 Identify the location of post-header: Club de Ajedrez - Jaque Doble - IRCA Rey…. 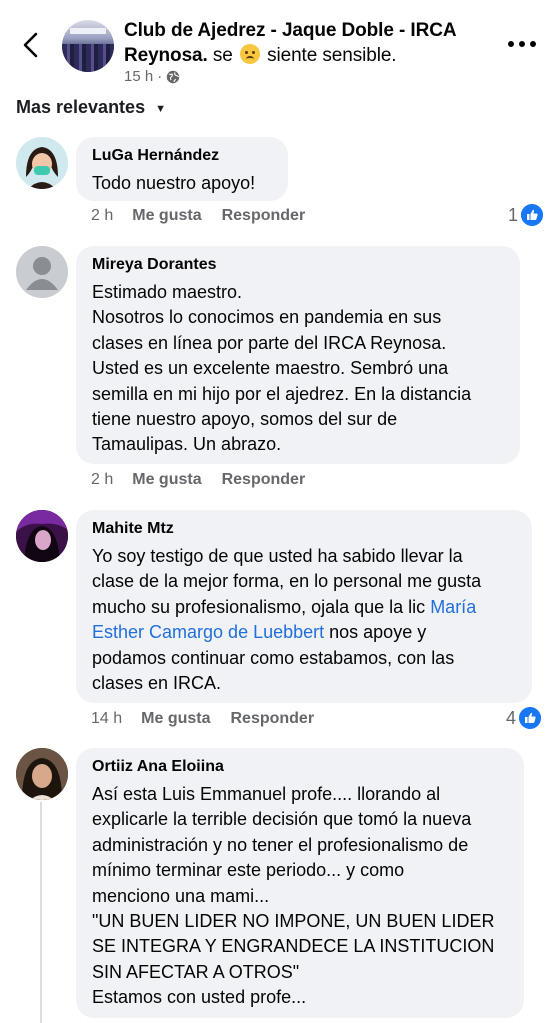
(277, 48).